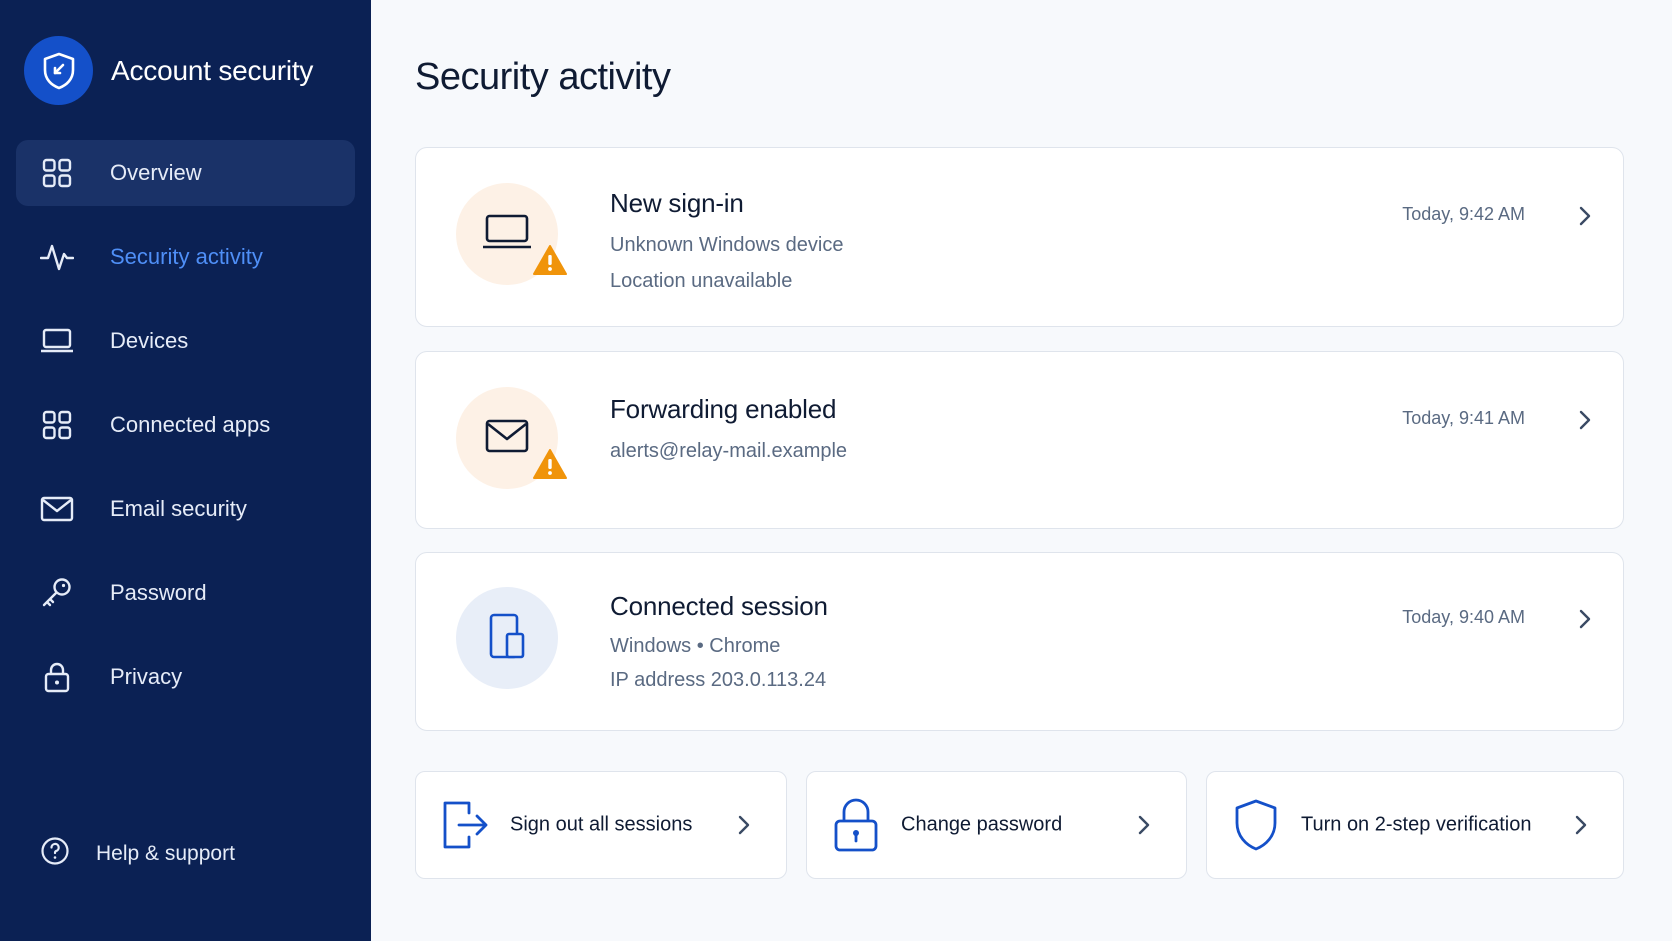 The image size is (1672, 941). Describe the element at coordinates (149, 340) in the screenshot. I see `sidebar-item-label: Devices` at that location.